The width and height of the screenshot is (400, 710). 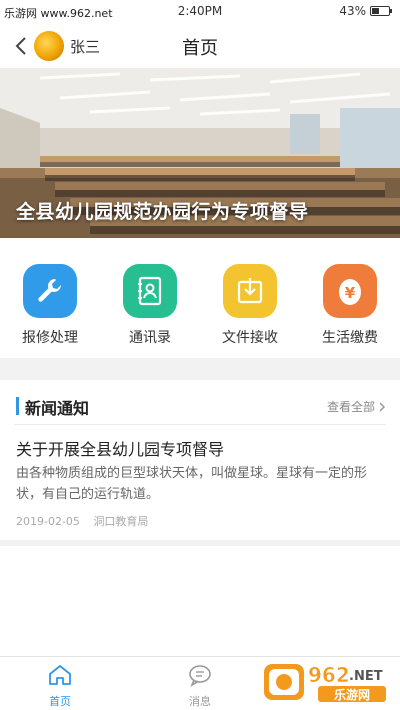 I want to click on yuan-payment-icon: ¥, so click(x=350, y=292).